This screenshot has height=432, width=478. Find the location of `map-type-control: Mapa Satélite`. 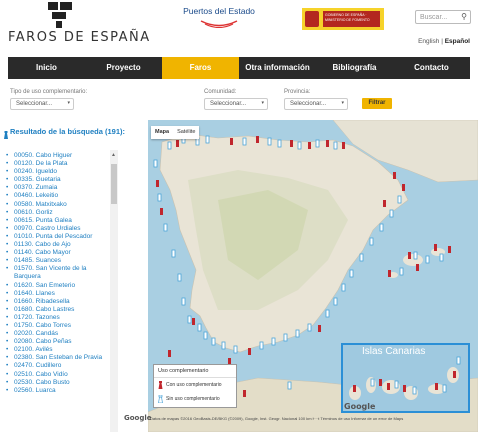

map-type-control: Mapa Satélite is located at coordinates (175, 132).